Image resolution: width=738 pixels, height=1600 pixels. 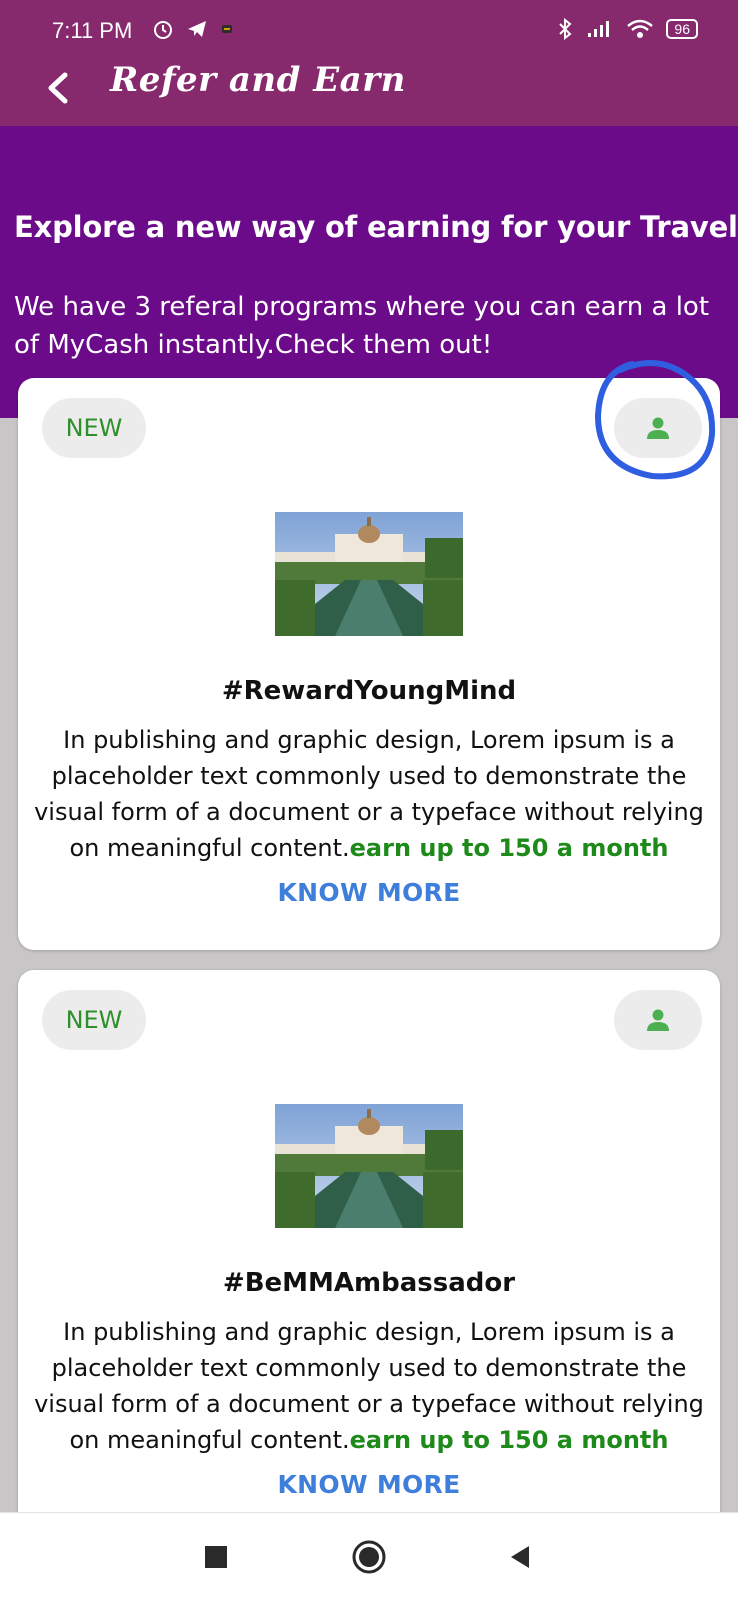 I want to click on back-arrow-icon, so click(x=58, y=88).